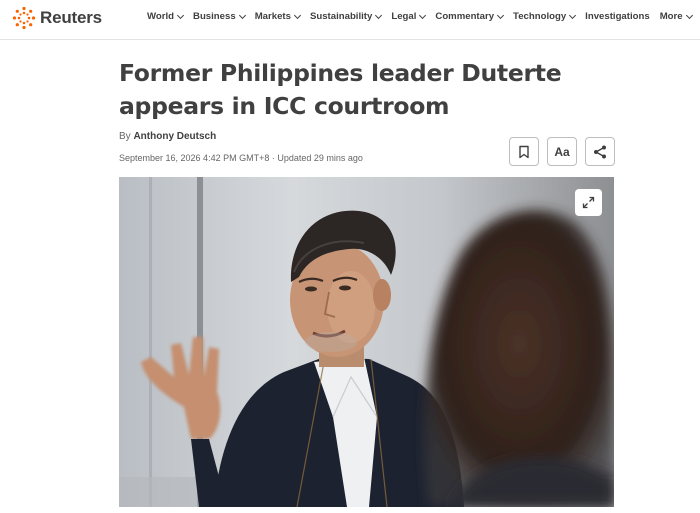  What do you see at coordinates (125, 136) in the screenshot?
I see `byline-prefix: By` at bounding box center [125, 136].